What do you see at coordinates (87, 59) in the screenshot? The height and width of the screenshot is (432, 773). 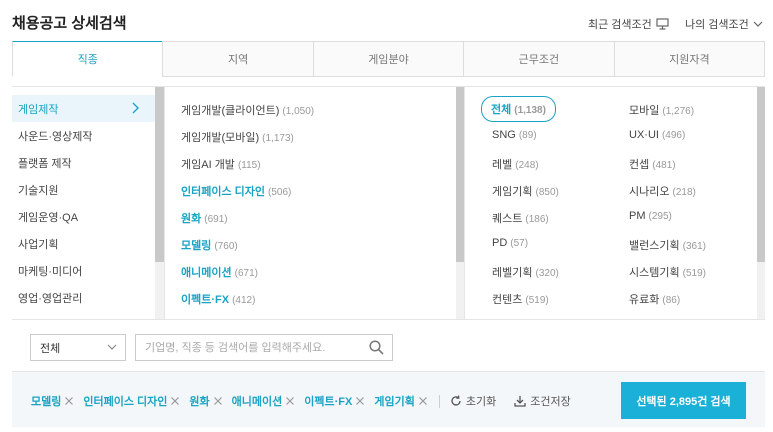 I see `tab-job: 직종` at bounding box center [87, 59].